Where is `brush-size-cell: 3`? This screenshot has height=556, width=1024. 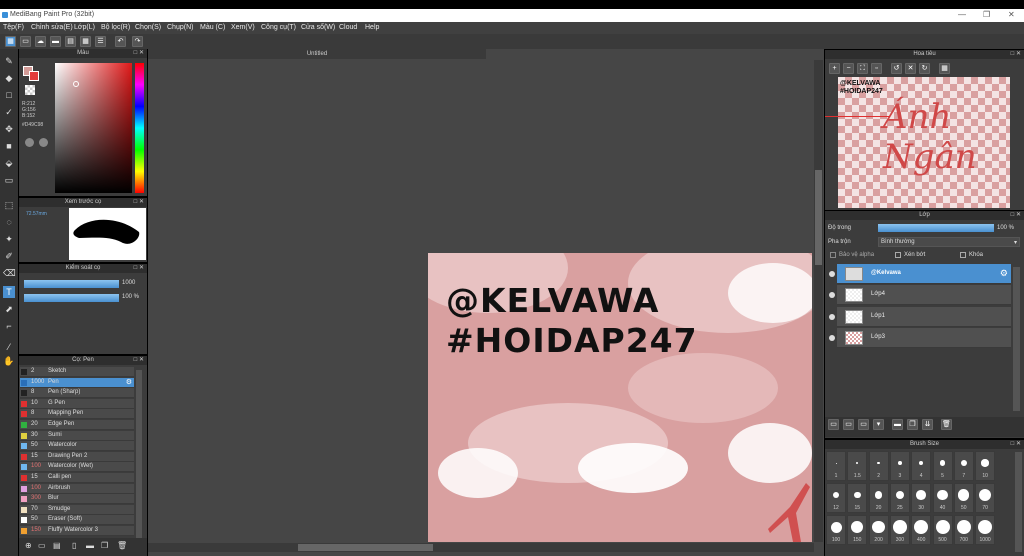
brush-size-cell: 3 is located at coordinates (899, 466).